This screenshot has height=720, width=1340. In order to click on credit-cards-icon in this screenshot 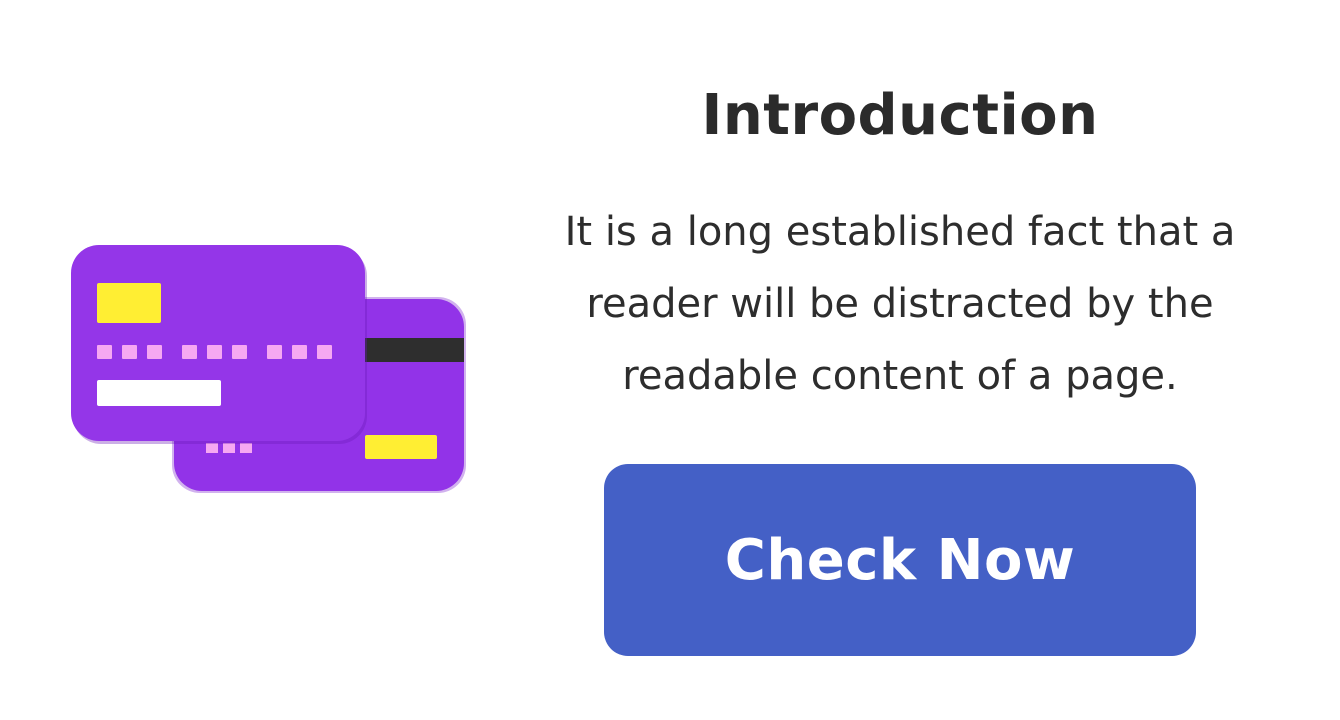, I will do `click(270, 370)`.